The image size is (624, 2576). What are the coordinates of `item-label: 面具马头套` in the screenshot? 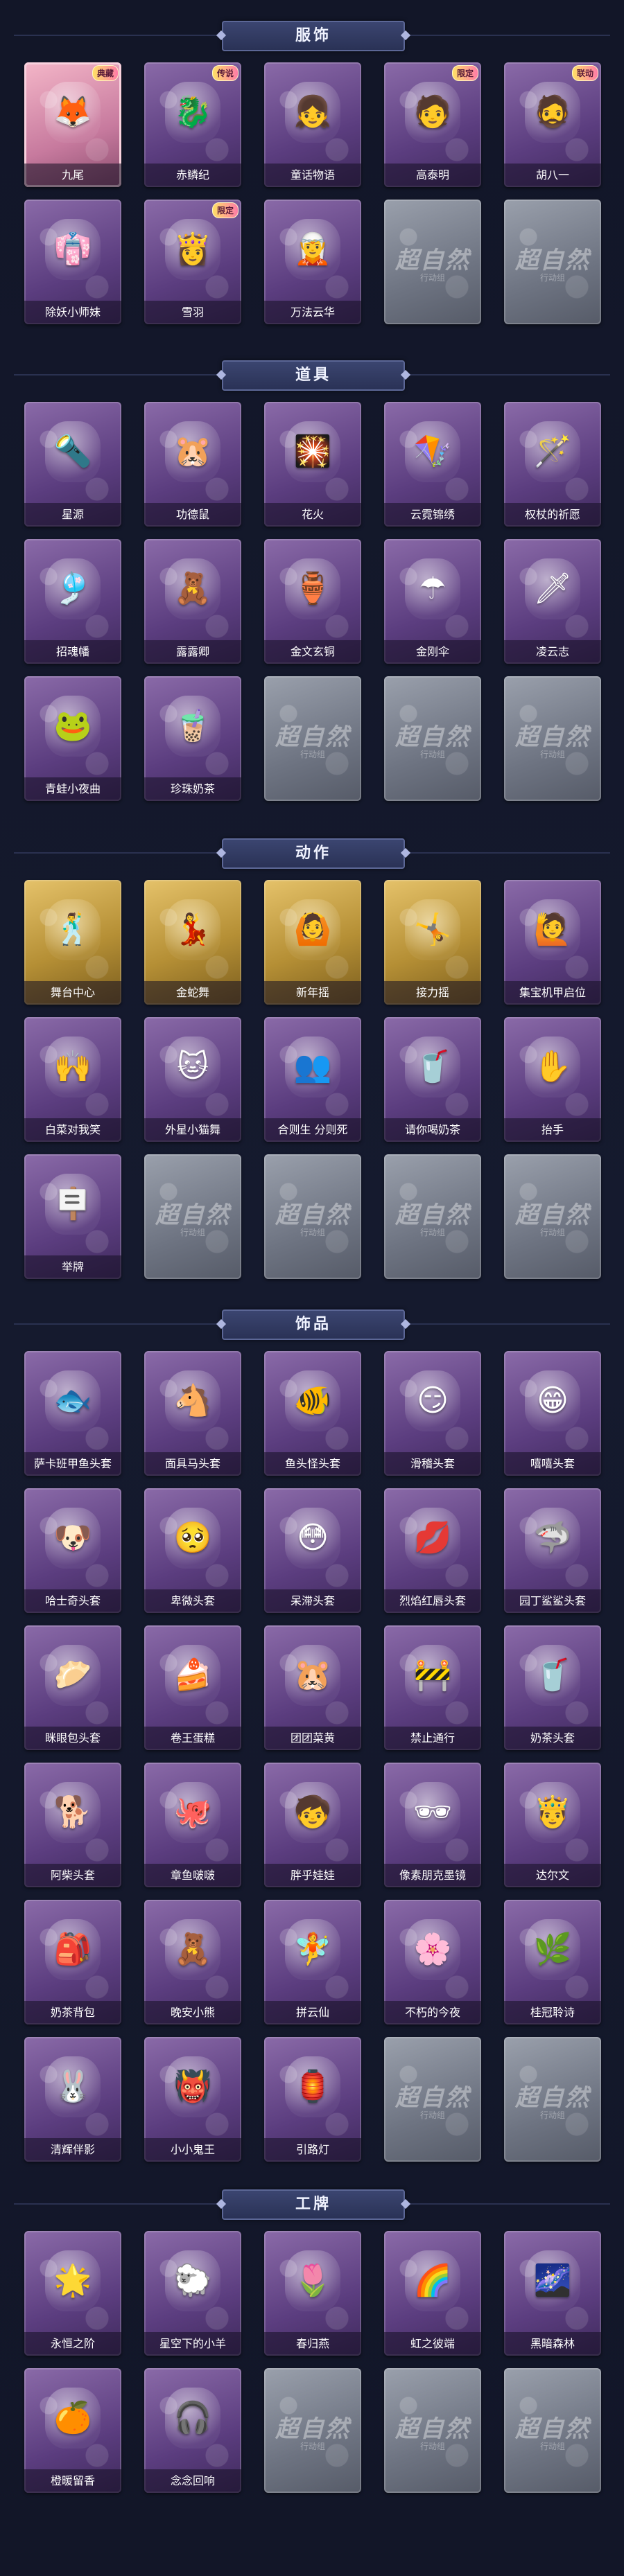 It's located at (192, 1464).